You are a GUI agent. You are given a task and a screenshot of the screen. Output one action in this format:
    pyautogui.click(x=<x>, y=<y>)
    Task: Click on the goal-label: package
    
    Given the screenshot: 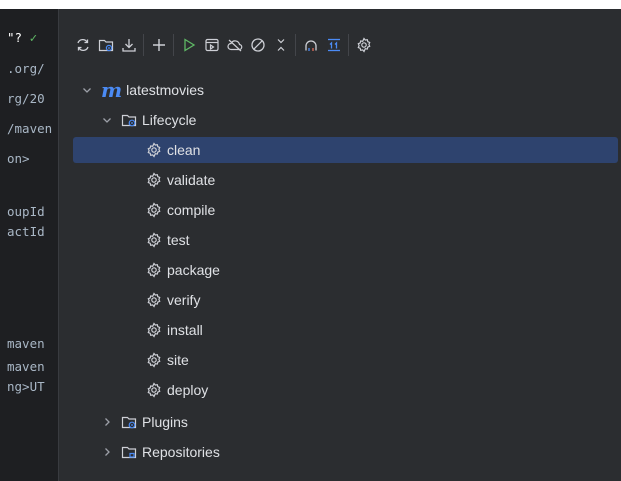 What is the action you would take?
    pyautogui.click(x=193, y=270)
    